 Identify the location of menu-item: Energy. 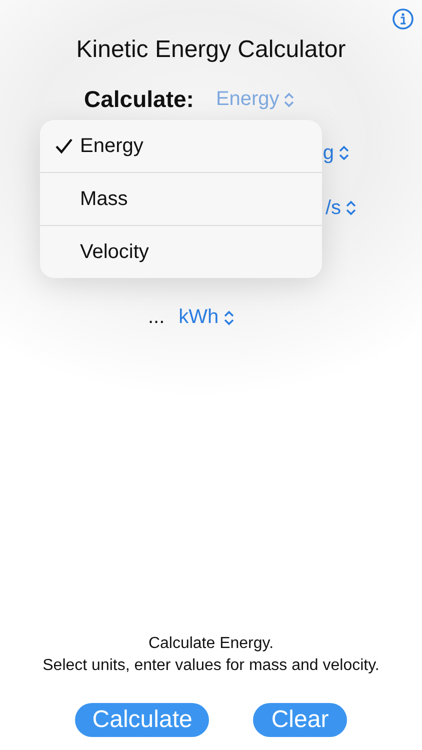
(181, 146).